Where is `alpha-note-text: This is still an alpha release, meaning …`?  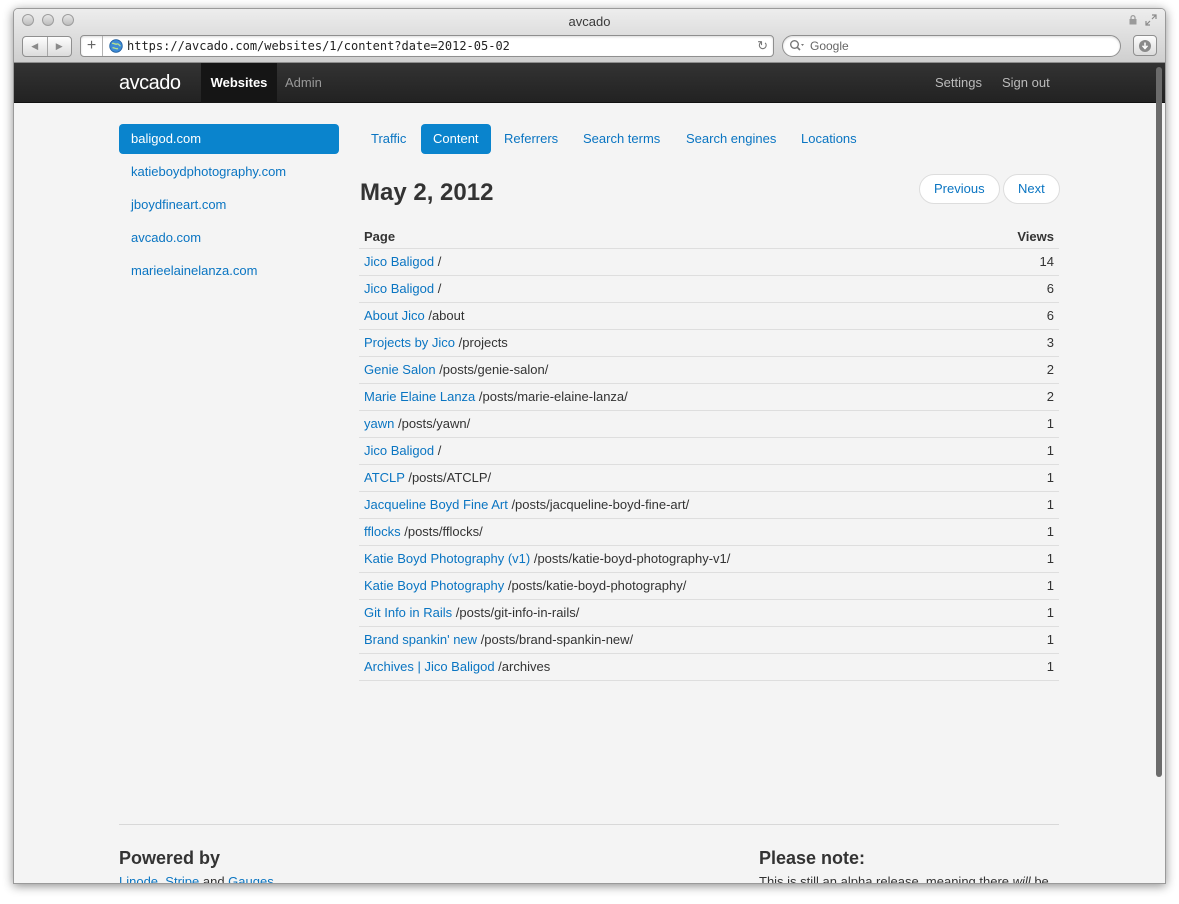 alpha-note-text: This is still an alpha release, meaning … is located at coordinates (904, 879).